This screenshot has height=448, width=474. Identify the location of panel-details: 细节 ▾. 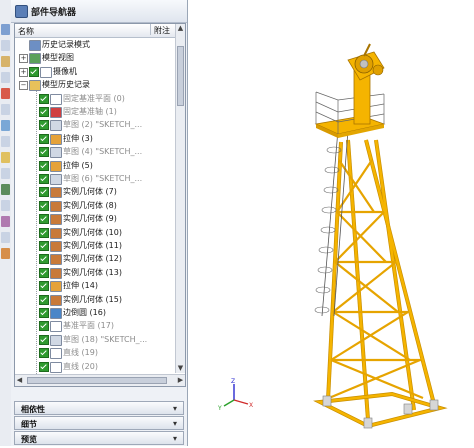
(99, 423).